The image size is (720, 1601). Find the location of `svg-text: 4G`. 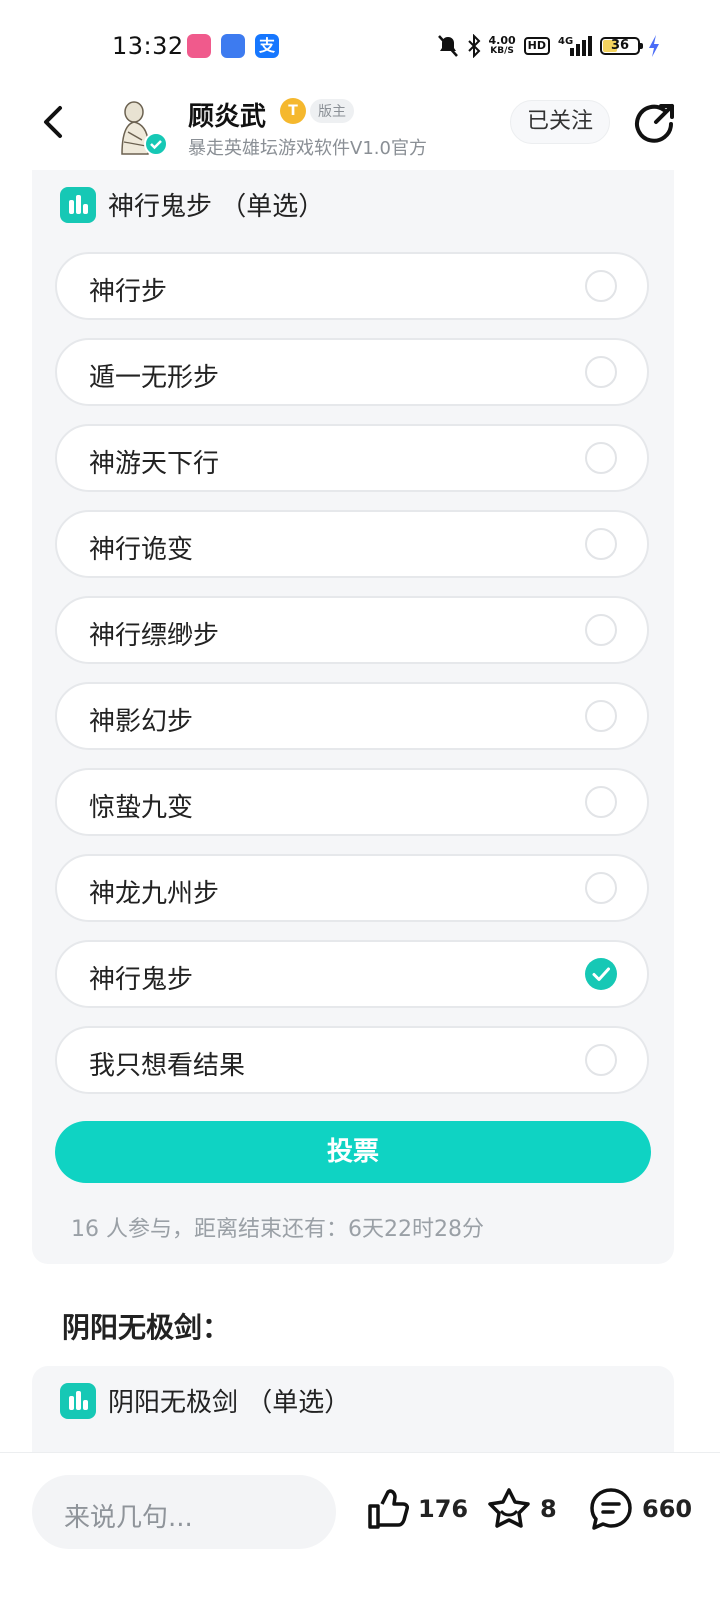

svg-text: 4G is located at coordinates (565, 41).